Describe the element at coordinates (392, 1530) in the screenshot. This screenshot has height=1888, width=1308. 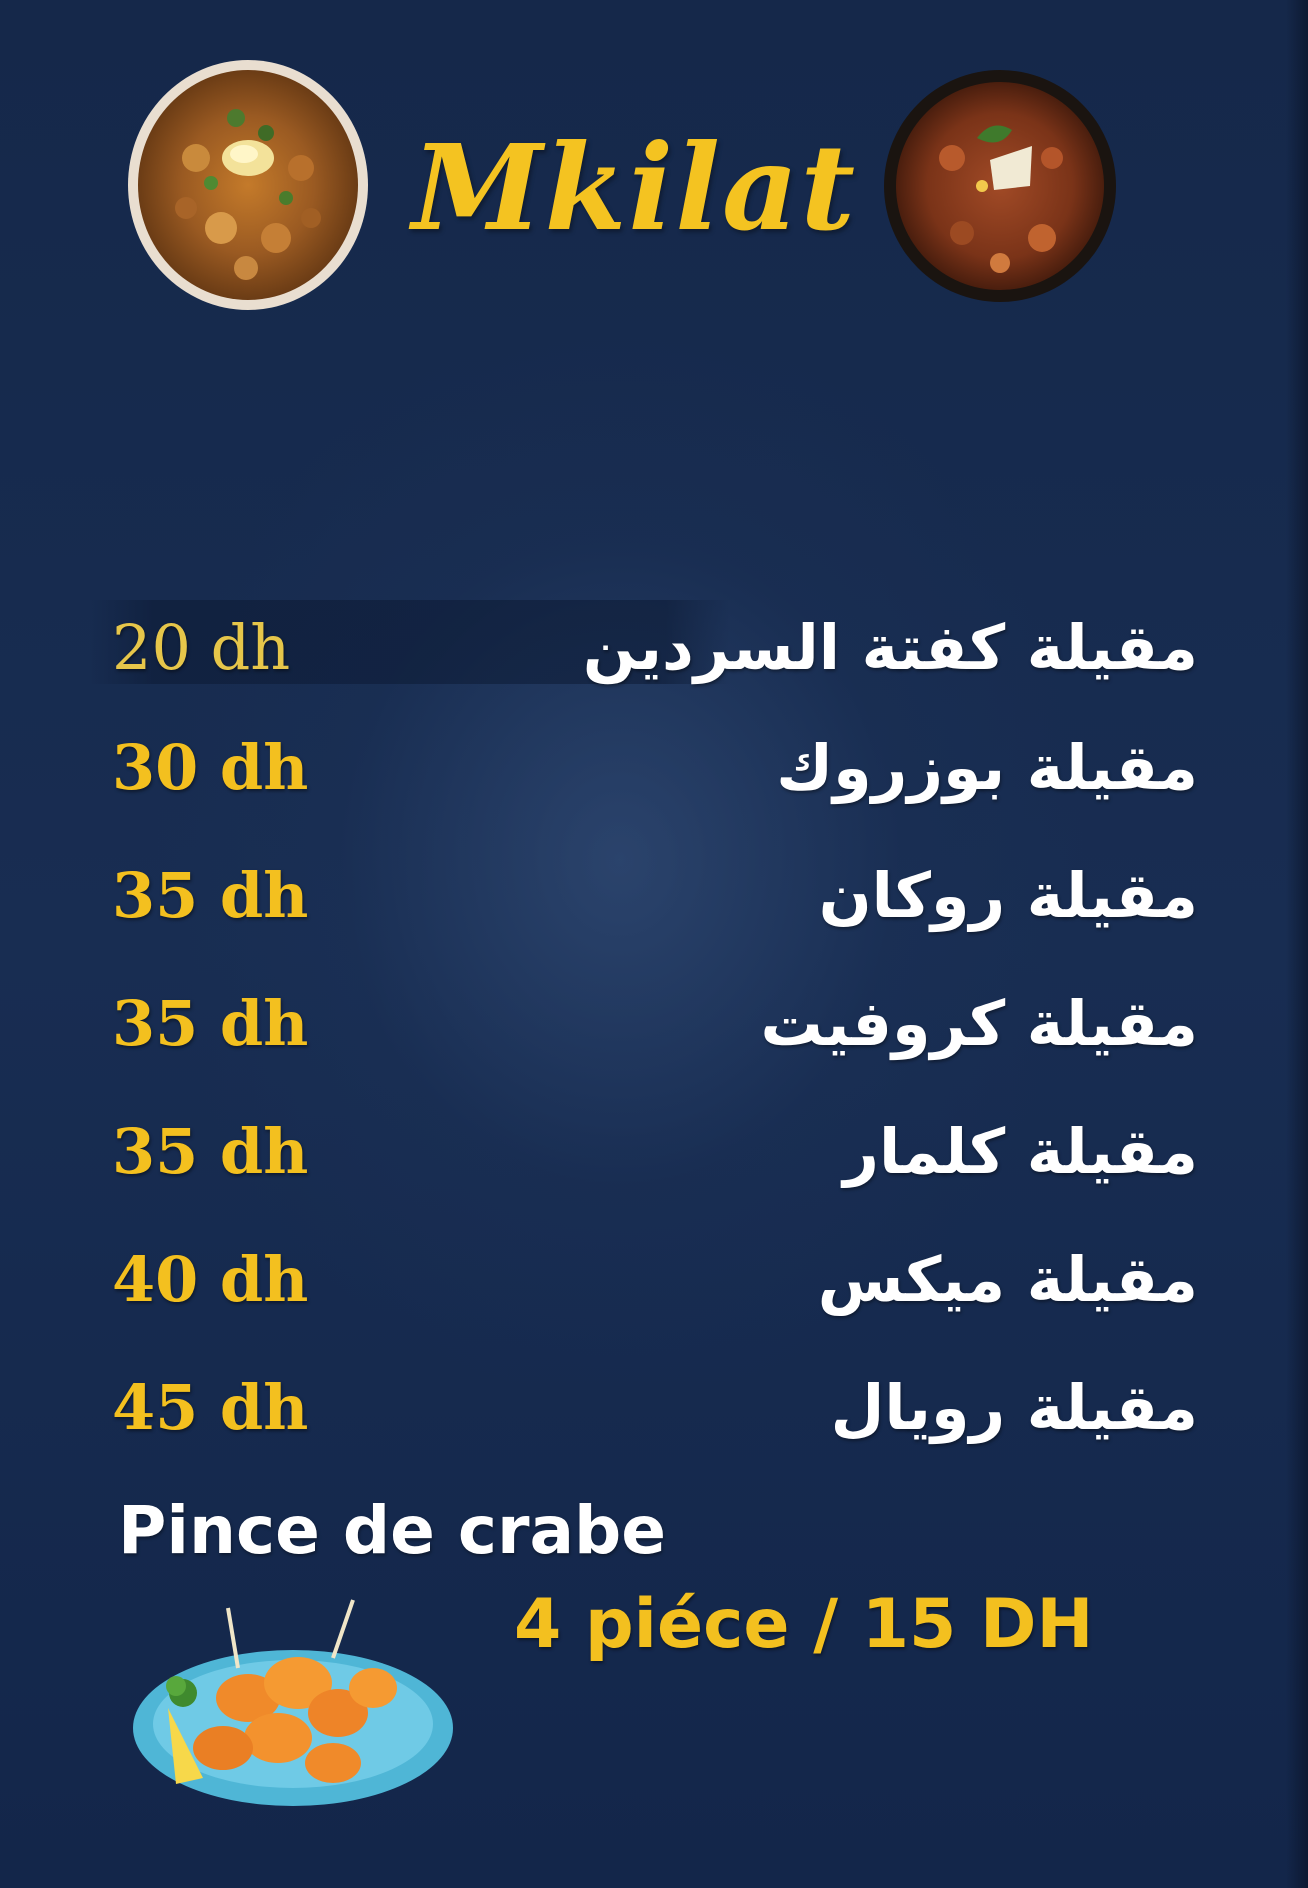
I see `extra-item-title: Pince de crabe` at that location.